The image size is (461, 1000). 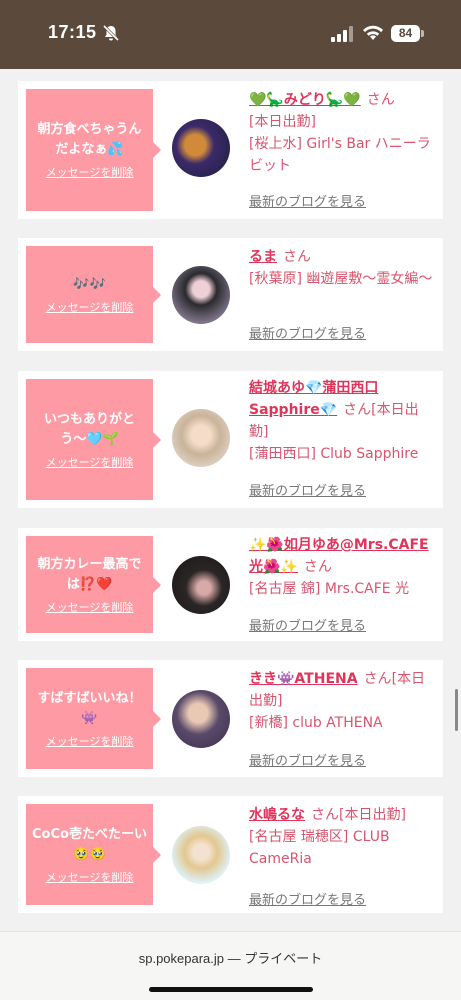 What do you see at coordinates (230, 34) in the screenshot?
I see `status-bar: 17:15 84` at bounding box center [230, 34].